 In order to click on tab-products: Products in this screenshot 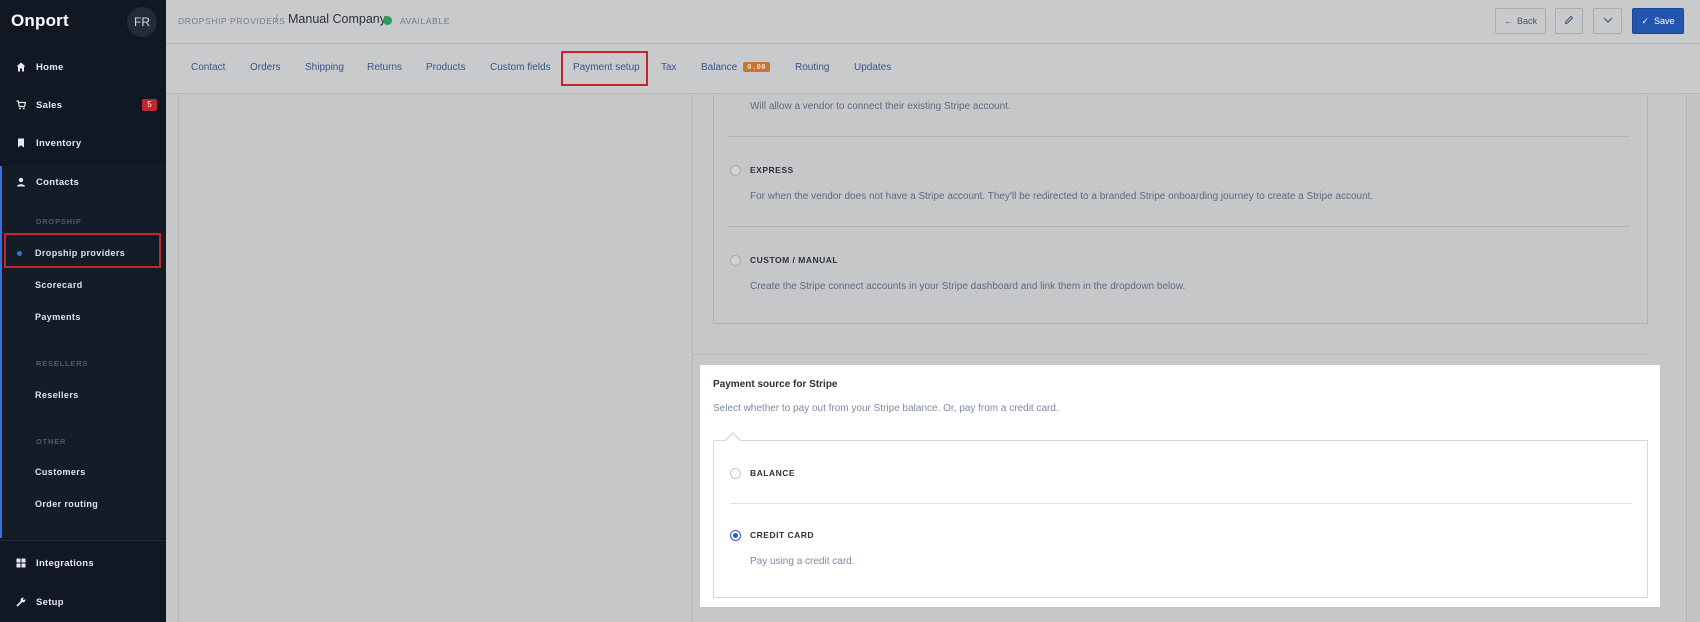, I will do `click(445, 67)`.